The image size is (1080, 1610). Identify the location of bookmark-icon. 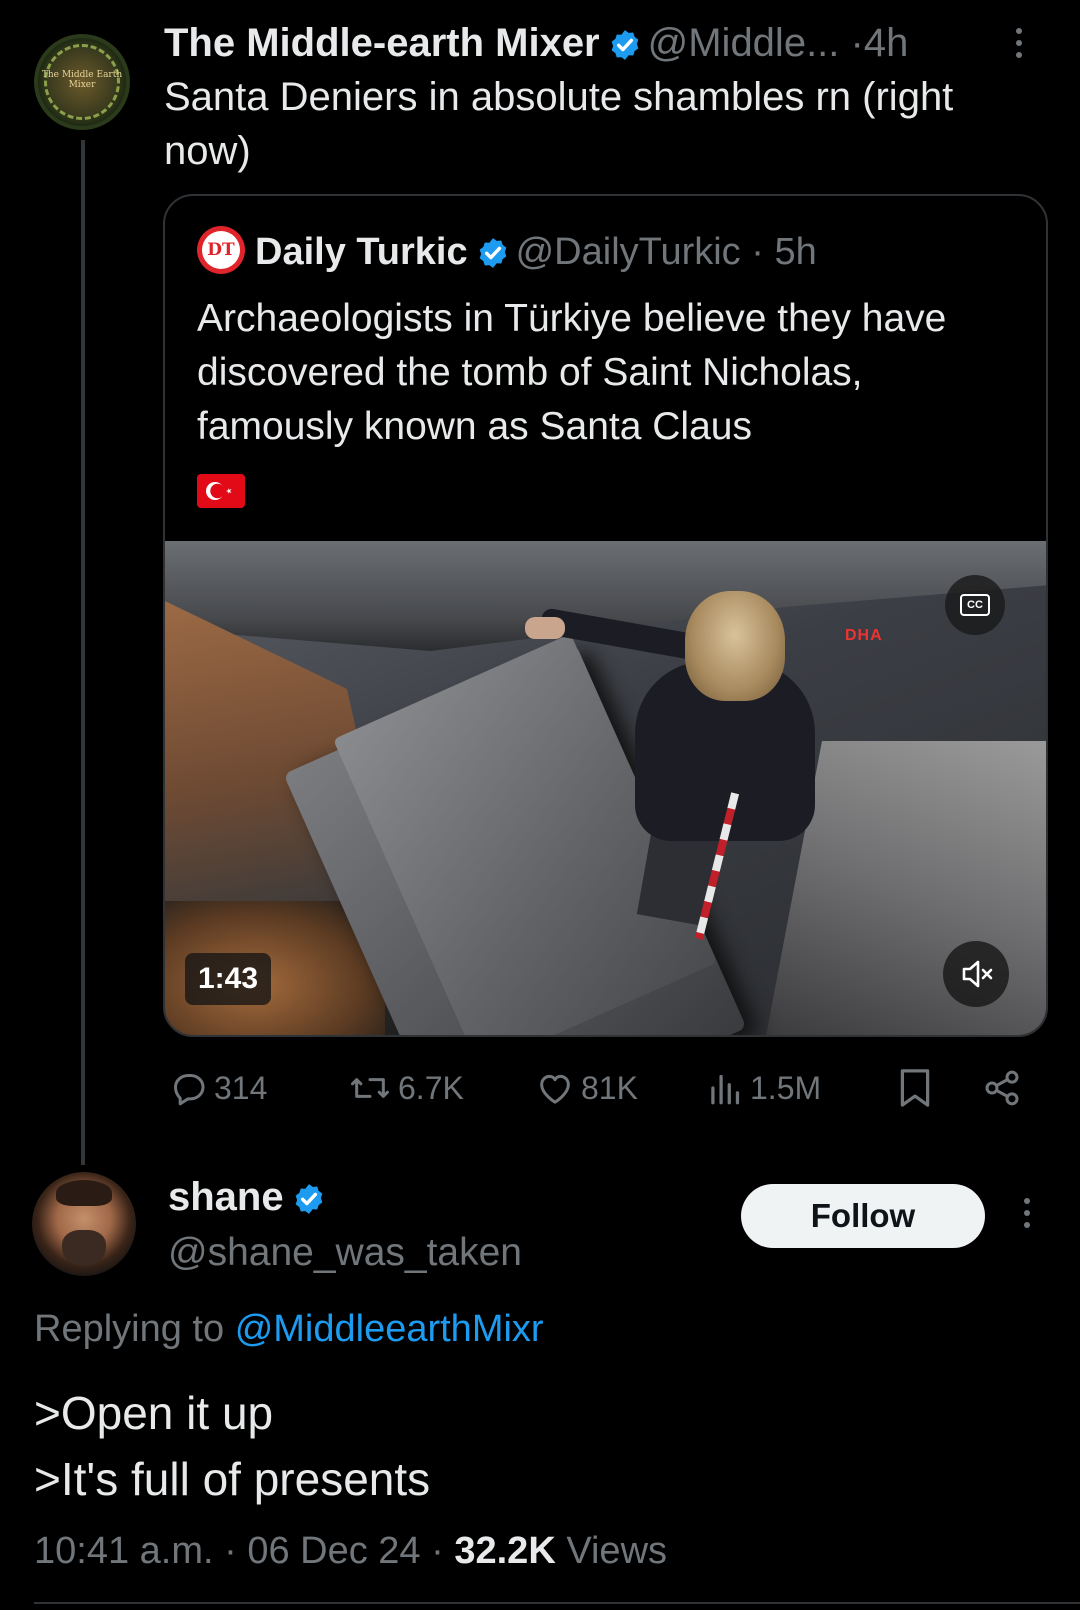
(915, 1088).